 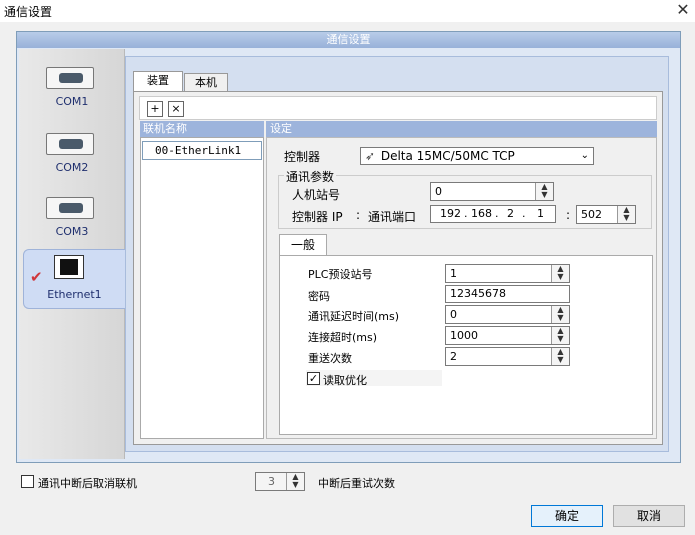 What do you see at coordinates (584, 155) in the screenshot?
I see `chevron-down-icon: ⌄` at bounding box center [584, 155].